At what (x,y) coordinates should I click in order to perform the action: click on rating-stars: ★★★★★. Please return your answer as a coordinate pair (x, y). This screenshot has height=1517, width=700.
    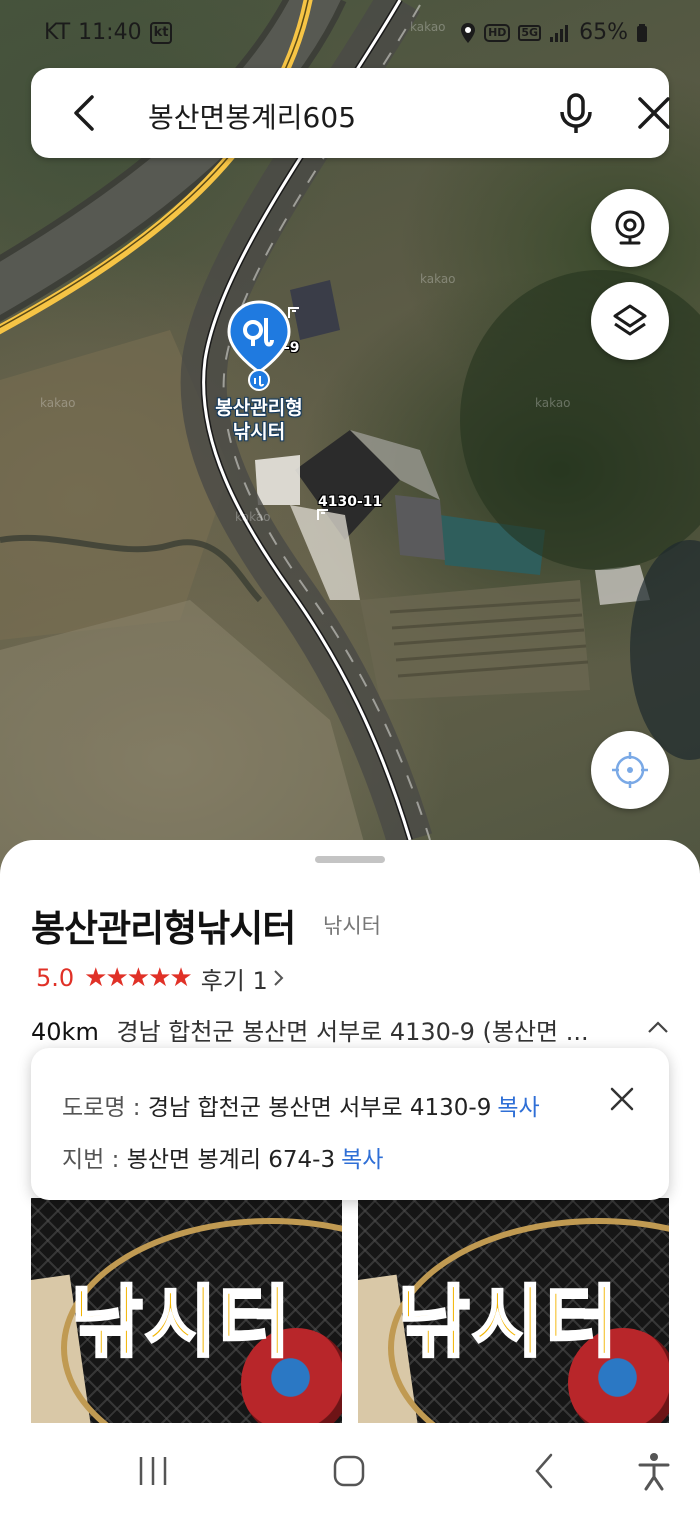
    Looking at the image, I should click on (138, 978).